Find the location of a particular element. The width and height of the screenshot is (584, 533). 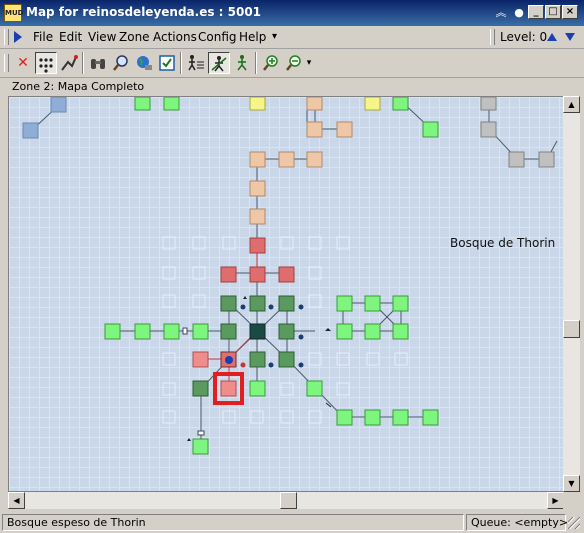

zoom-out-icon is located at coordinates (294, 63).